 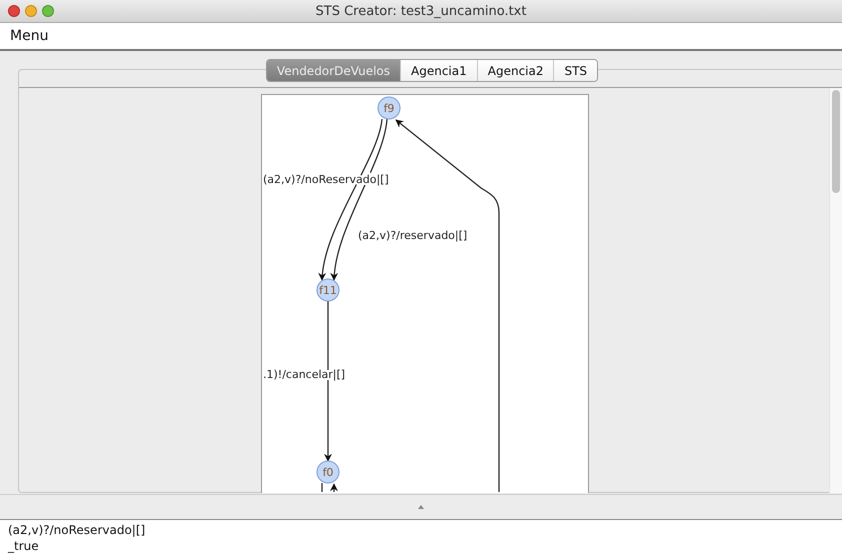 What do you see at coordinates (48, 11) in the screenshot?
I see `zoom-button` at bounding box center [48, 11].